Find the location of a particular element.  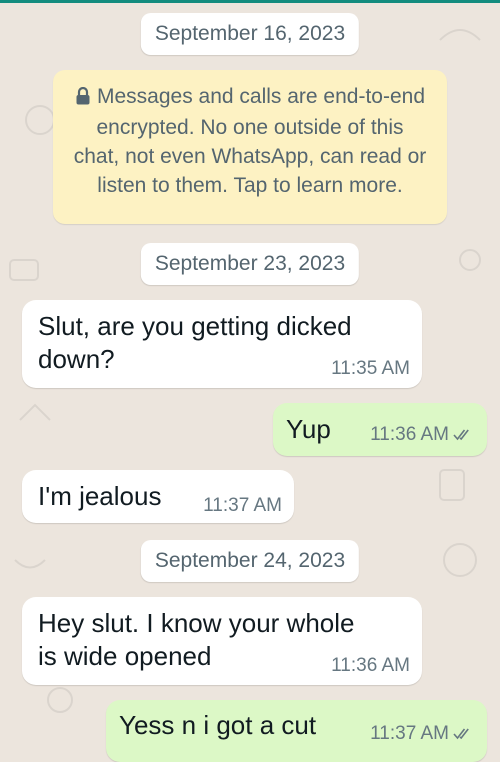

outgoing-message: Yup 11:36 AM is located at coordinates (380, 429).